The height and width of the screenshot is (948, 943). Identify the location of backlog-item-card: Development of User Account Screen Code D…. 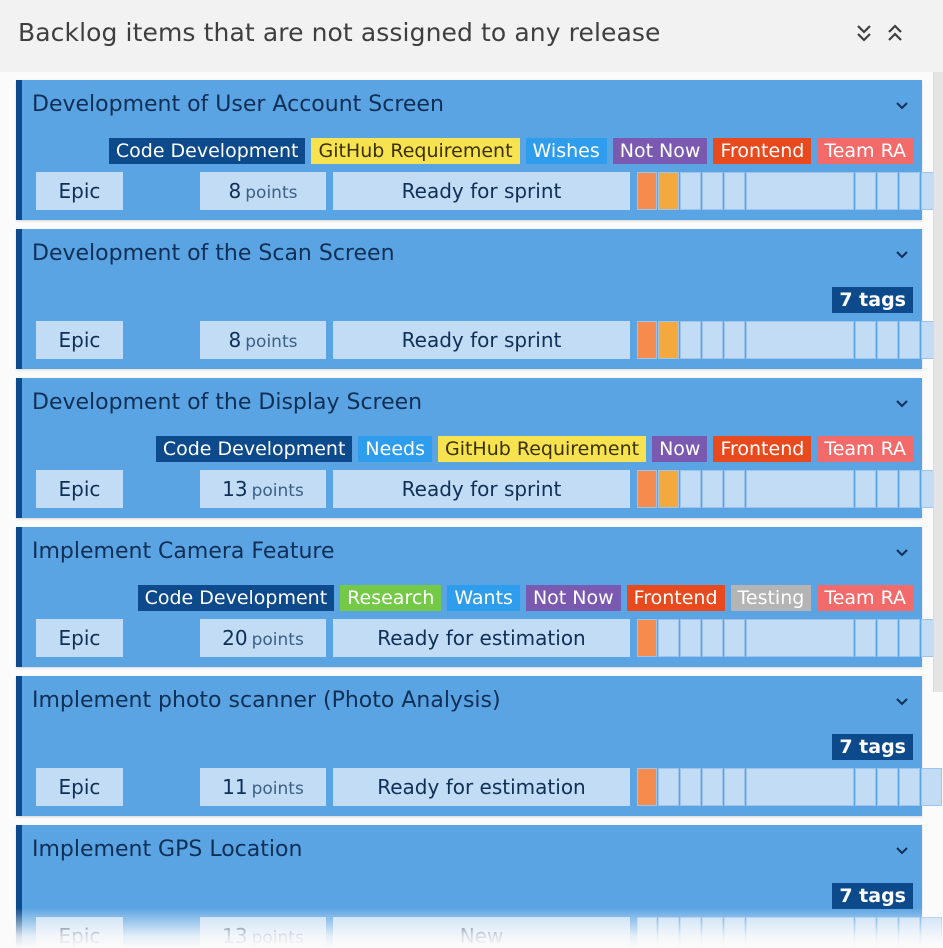
(479, 150).